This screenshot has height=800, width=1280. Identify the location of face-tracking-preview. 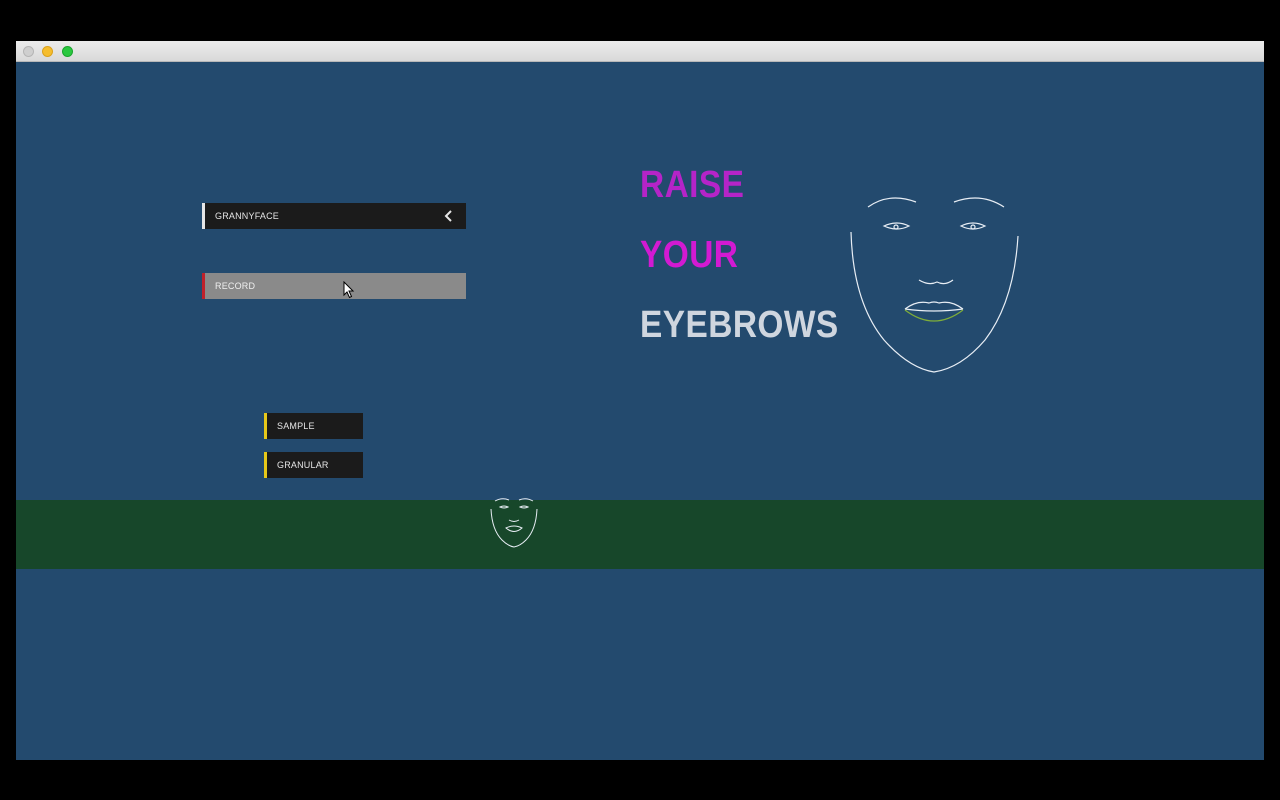
(934, 285).